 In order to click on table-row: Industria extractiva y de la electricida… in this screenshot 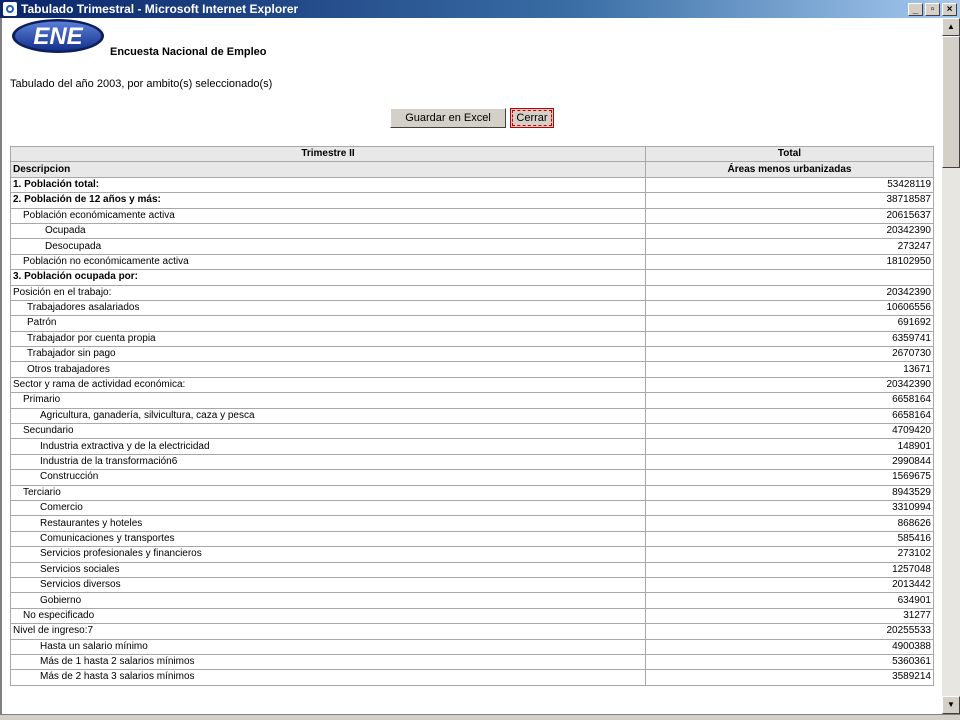, I will do `click(472, 446)`.